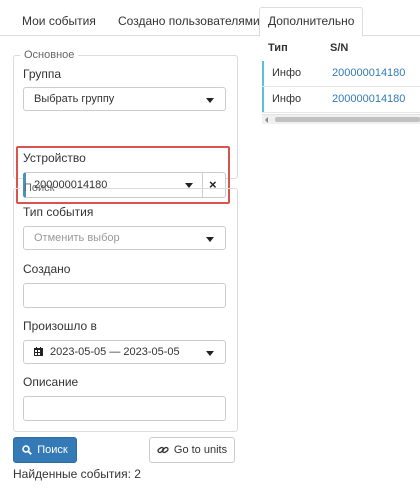 The height and width of the screenshot is (492, 420). What do you see at coordinates (39, 188) in the screenshot?
I see `search-legend: Поиск` at bounding box center [39, 188].